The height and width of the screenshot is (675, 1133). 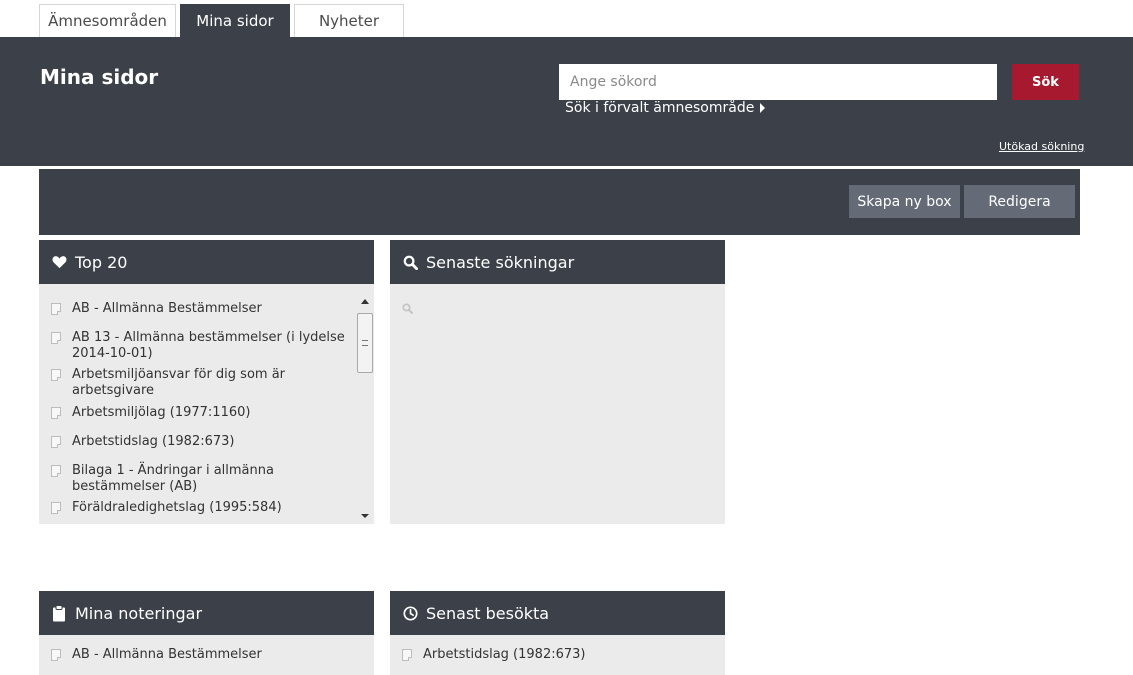 What do you see at coordinates (904, 201) in the screenshot?
I see `create-new-box-button: Skapa ny box` at bounding box center [904, 201].